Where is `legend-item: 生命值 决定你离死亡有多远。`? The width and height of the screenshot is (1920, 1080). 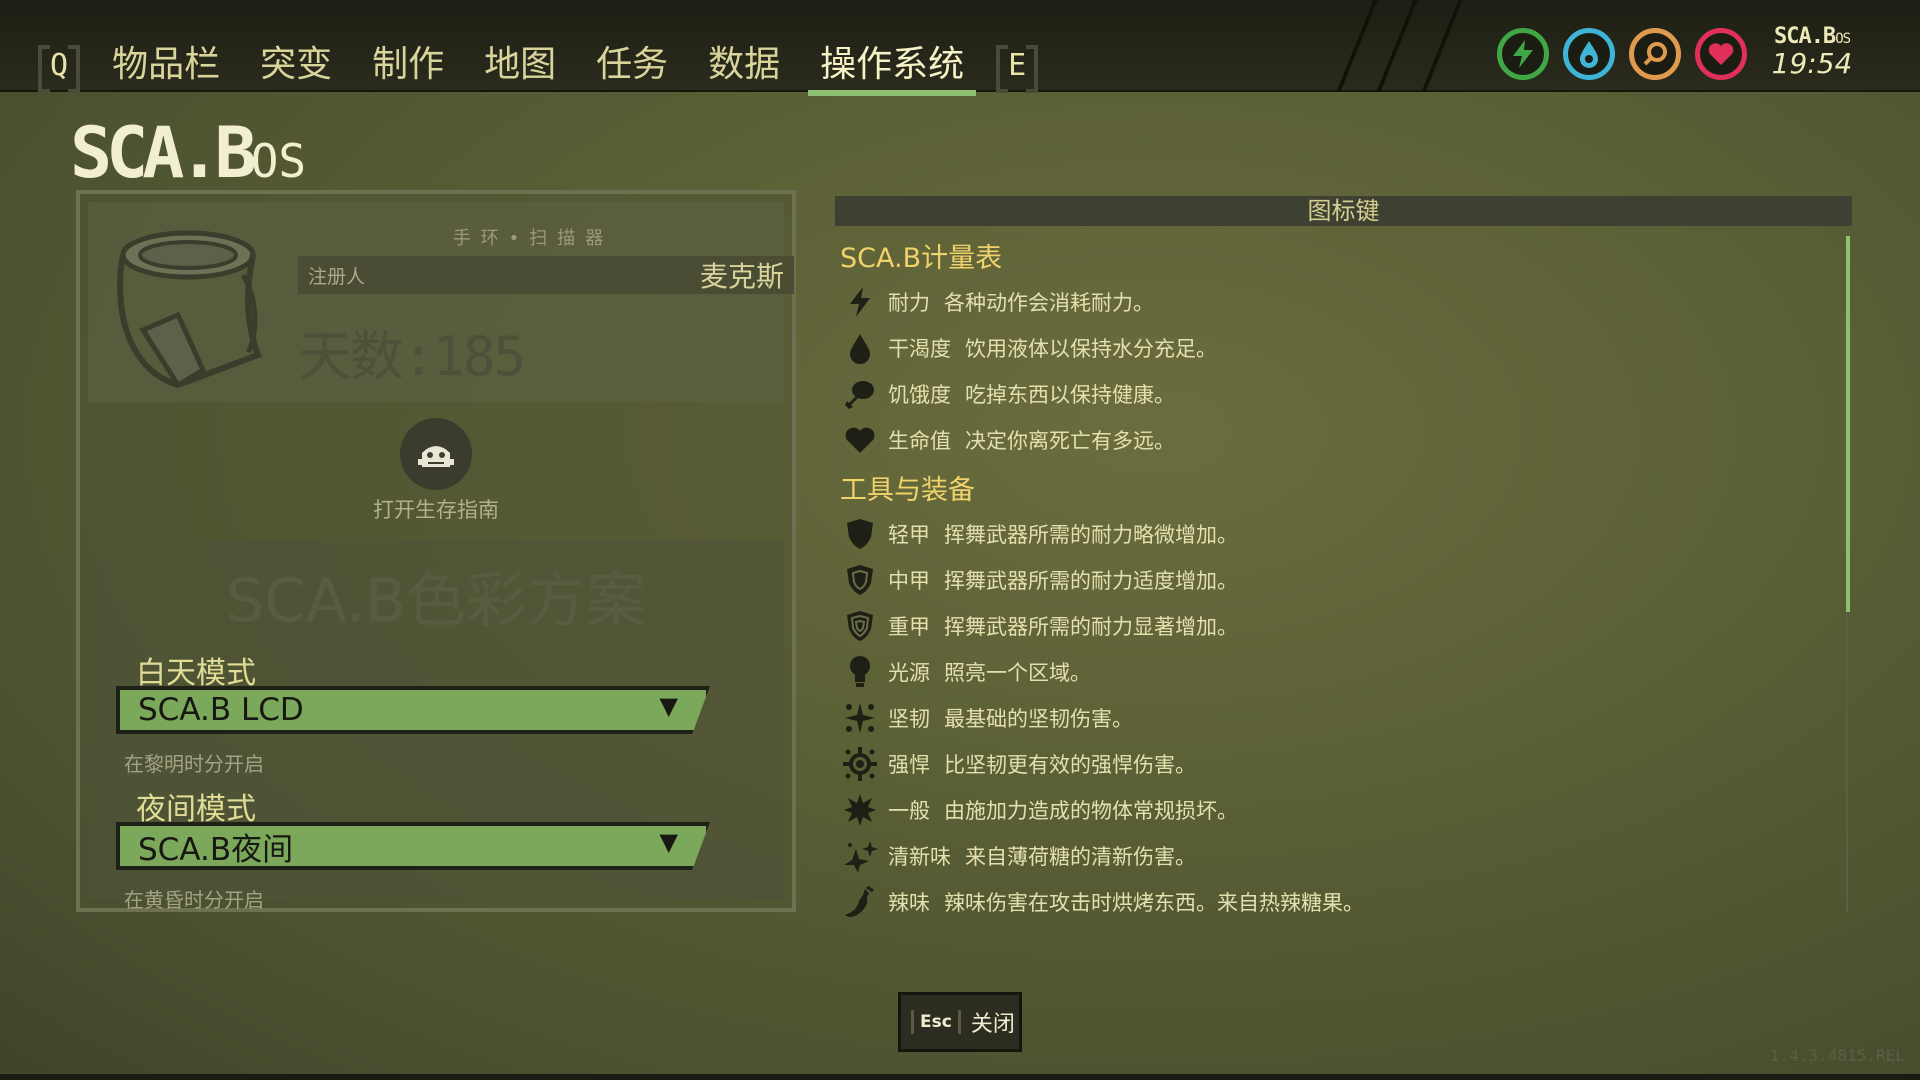 legend-item: 生命值 决定你离死亡有多远。 is located at coordinates (1007, 440).